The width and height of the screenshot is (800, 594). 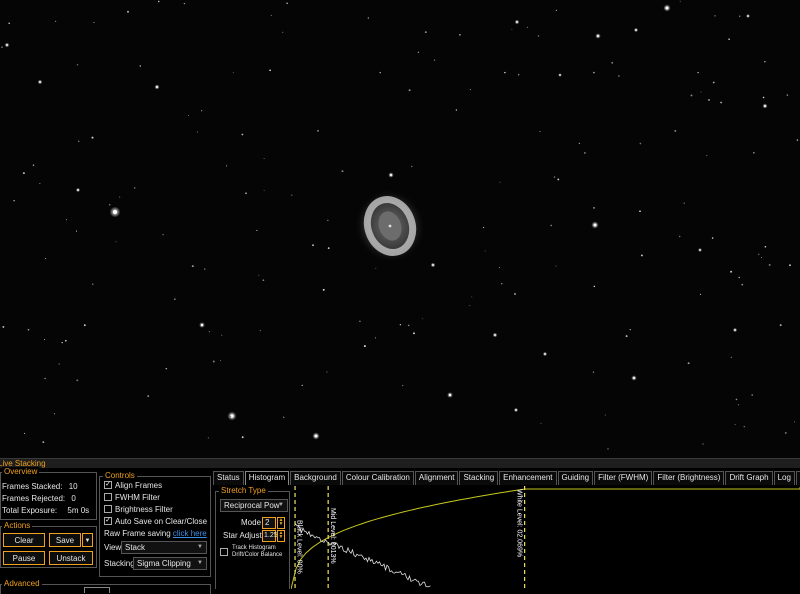 I want to click on tab-drift-graph: Drift Graph, so click(x=749, y=478).